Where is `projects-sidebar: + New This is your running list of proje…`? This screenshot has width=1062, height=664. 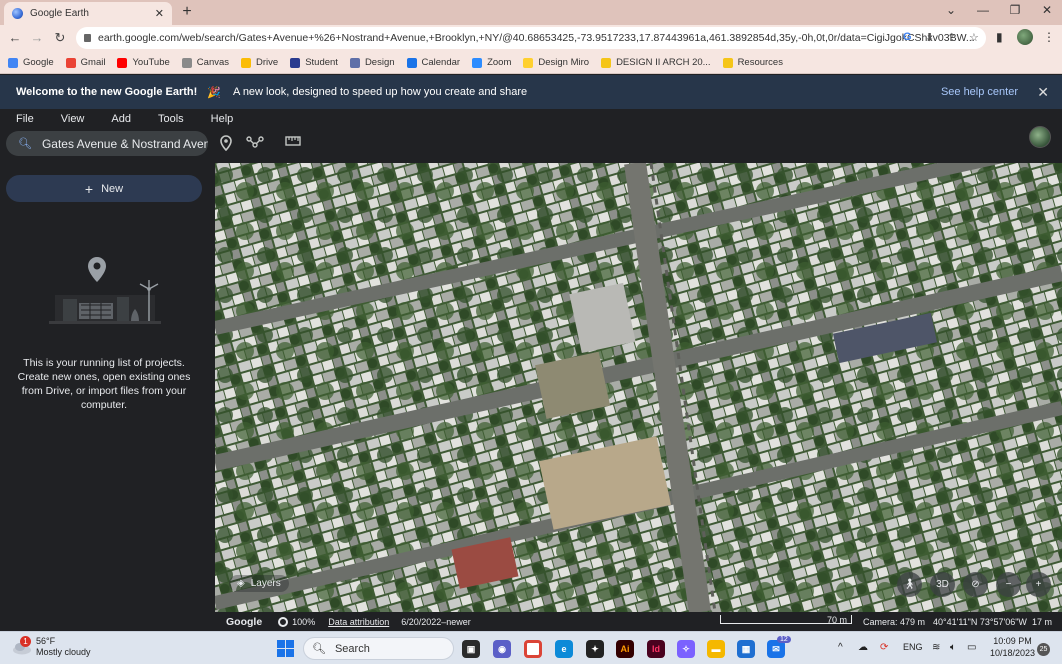
projects-sidebar: + New This is your running list of proje… is located at coordinates (107, 387).